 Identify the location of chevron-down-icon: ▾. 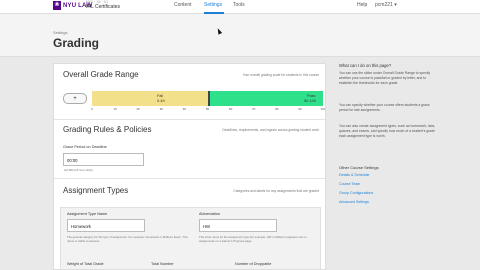
(395, 5).